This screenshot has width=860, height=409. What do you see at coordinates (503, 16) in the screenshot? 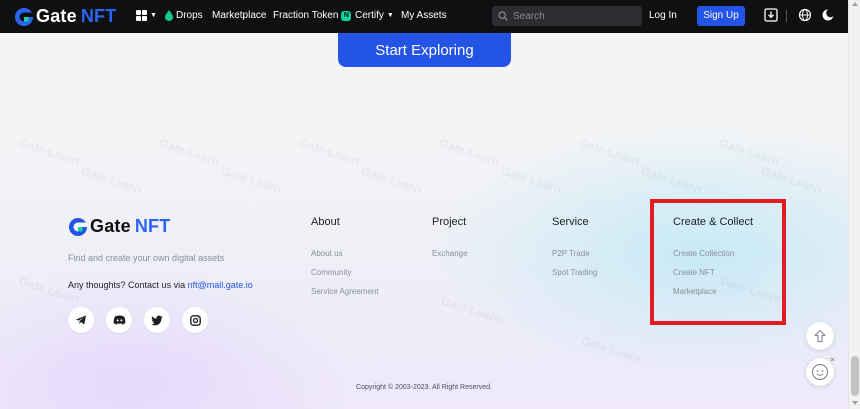
I see `search-icon` at bounding box center [503, 16].